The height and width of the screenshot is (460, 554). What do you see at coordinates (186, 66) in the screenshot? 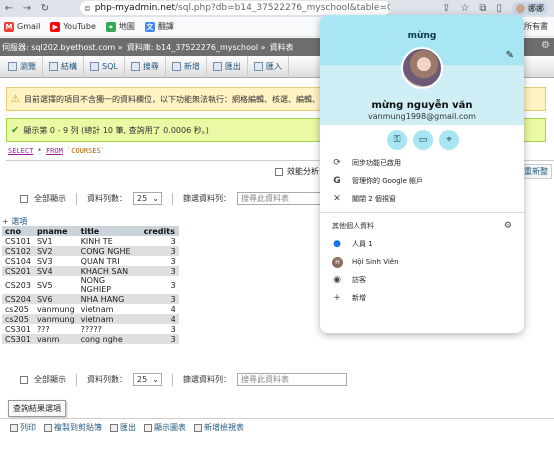
I see `tab-insert: 新增` at bounding box center [186, 66].